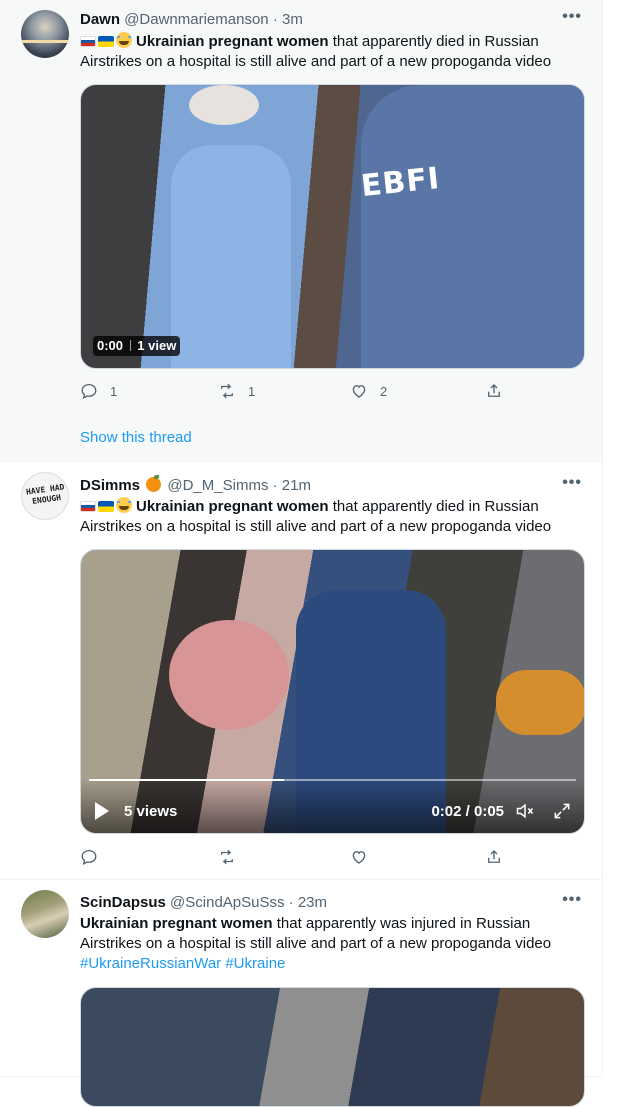 This screenshot has width=622, height=1107. Describe the element at coordinates (217, 485) in the screenshot. I see `user-handle: @D_M_Simms` at that location.